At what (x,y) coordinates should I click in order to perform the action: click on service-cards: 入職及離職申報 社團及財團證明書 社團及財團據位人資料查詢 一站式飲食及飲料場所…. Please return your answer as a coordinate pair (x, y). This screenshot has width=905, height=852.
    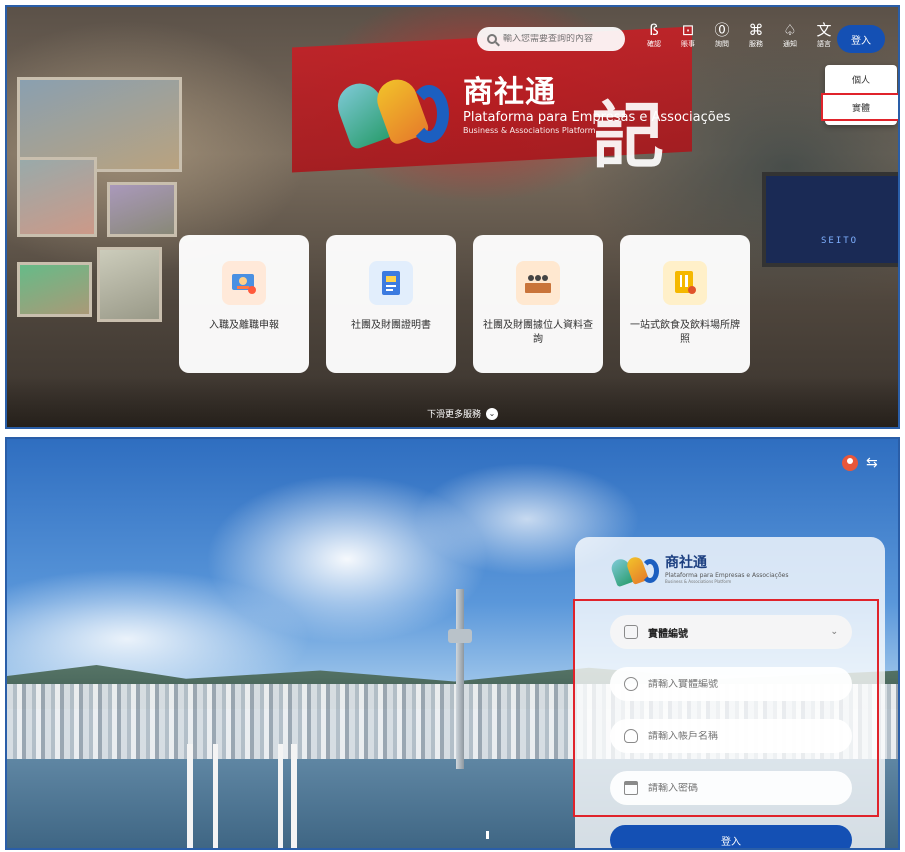
    Looking at the image, I should click on (464, 304).